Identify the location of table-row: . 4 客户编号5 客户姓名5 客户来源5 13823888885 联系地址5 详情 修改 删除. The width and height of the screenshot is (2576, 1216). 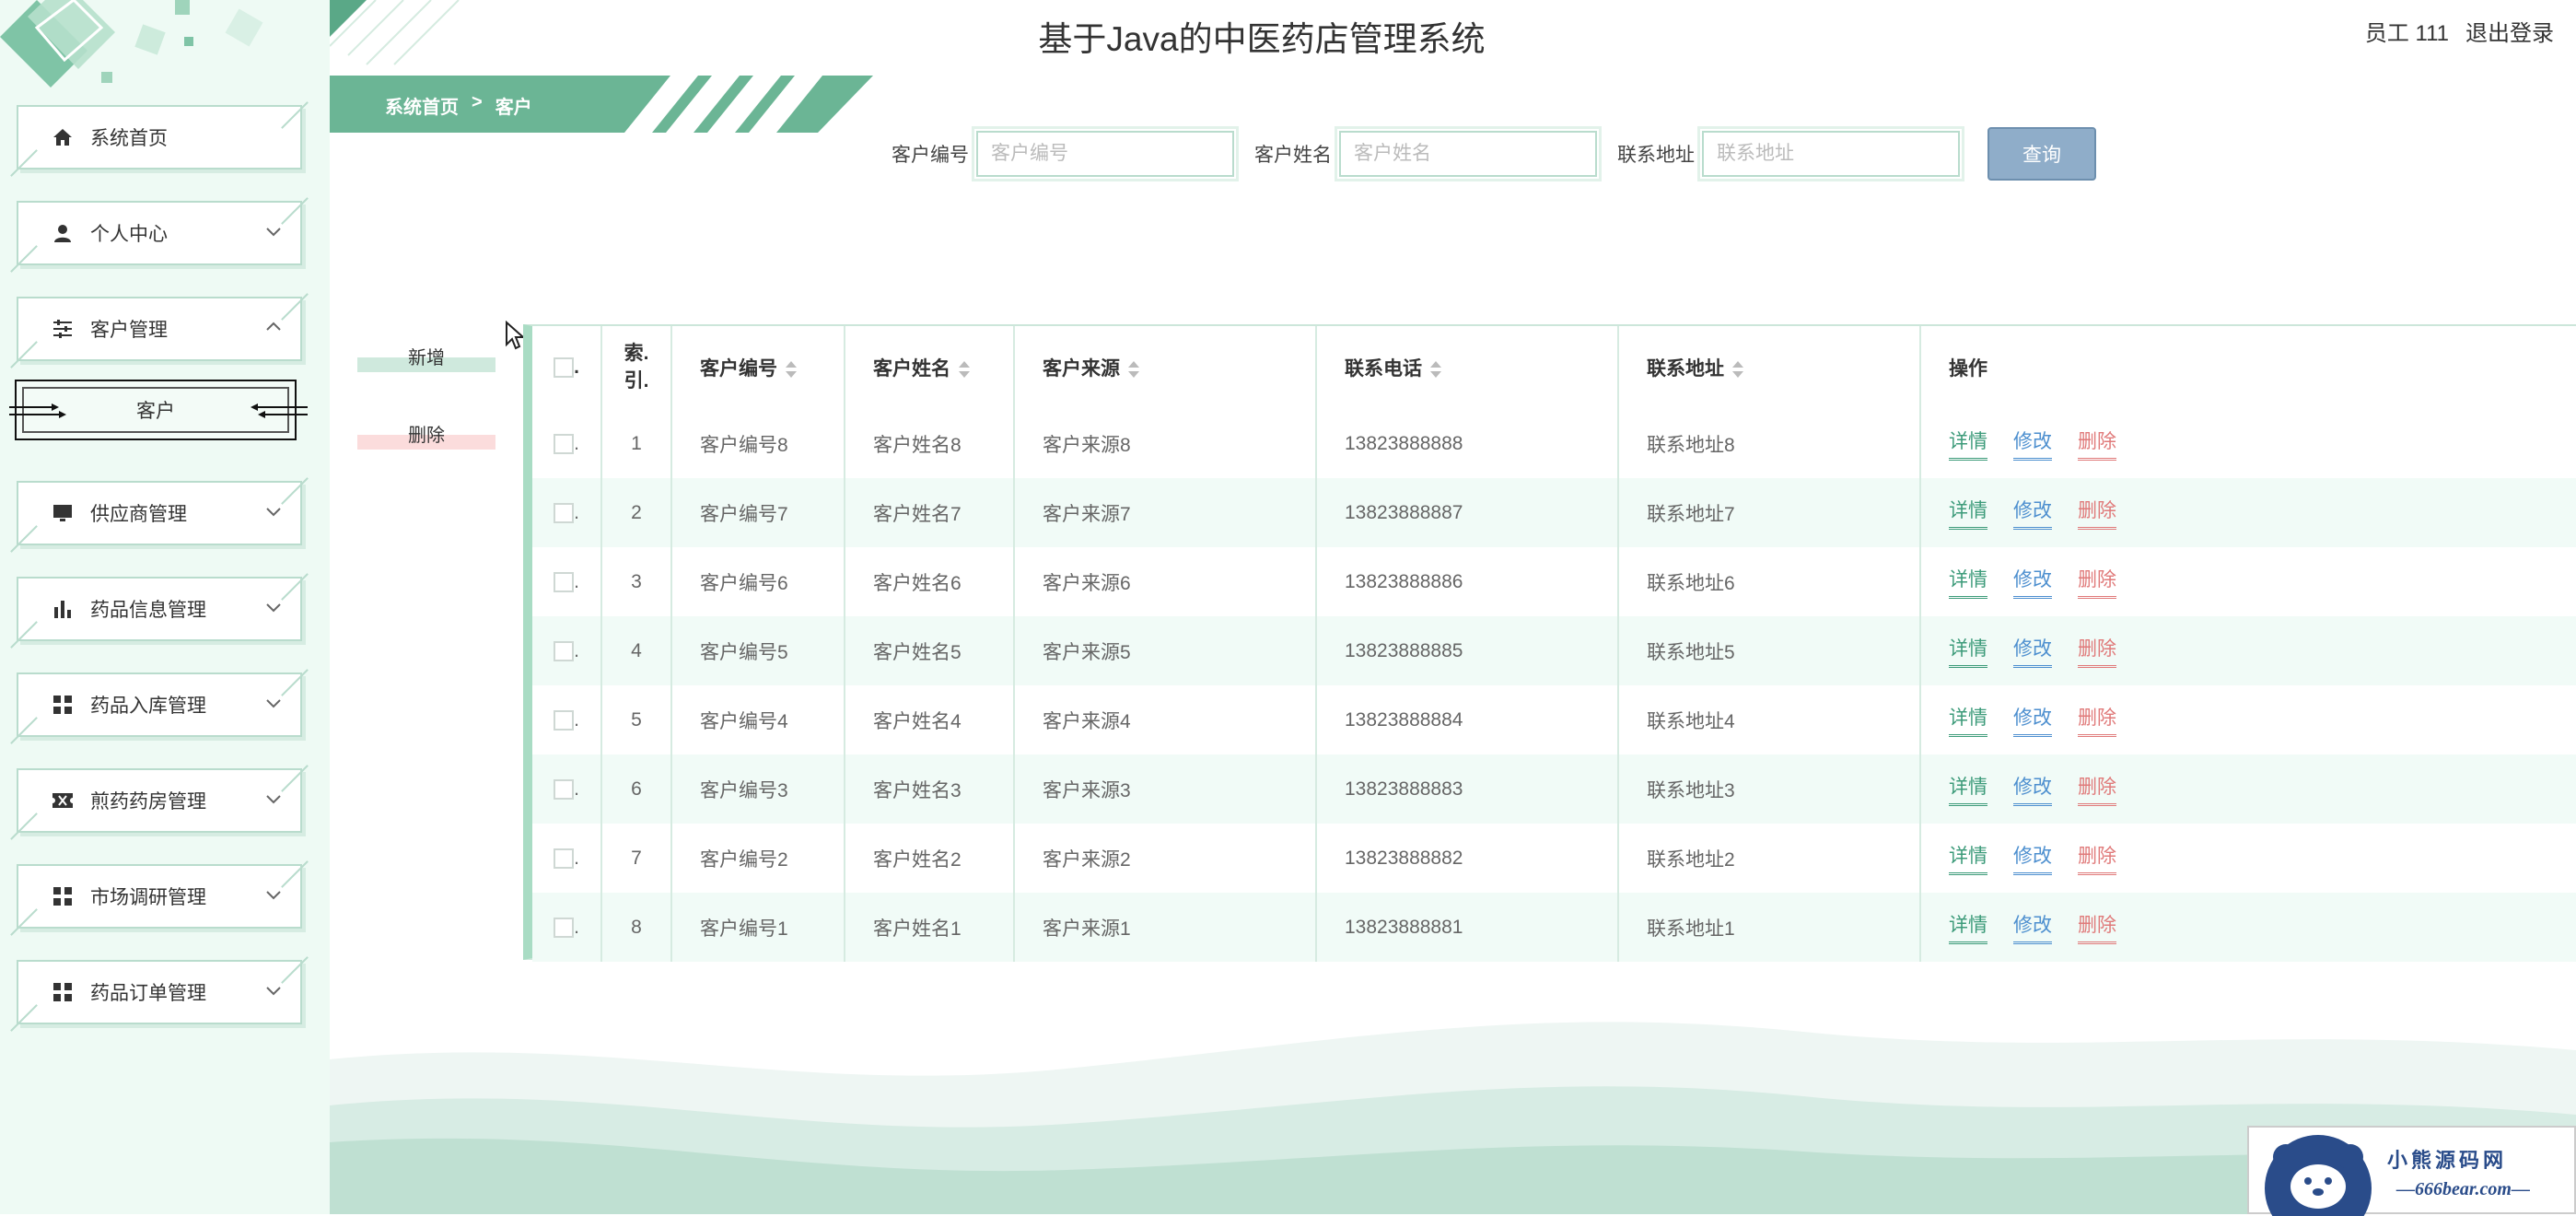
(1554, 650).